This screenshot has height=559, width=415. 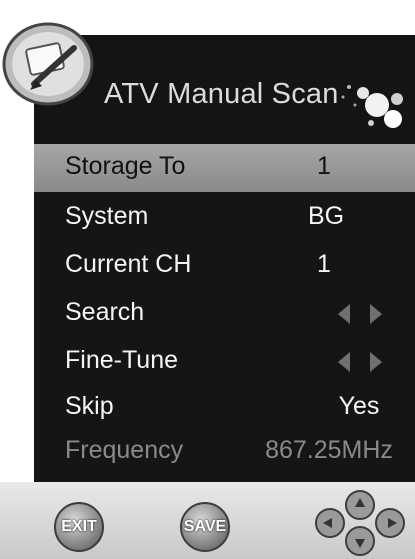 I want to click on save-button: SAVE, so click(x=205, y=527).